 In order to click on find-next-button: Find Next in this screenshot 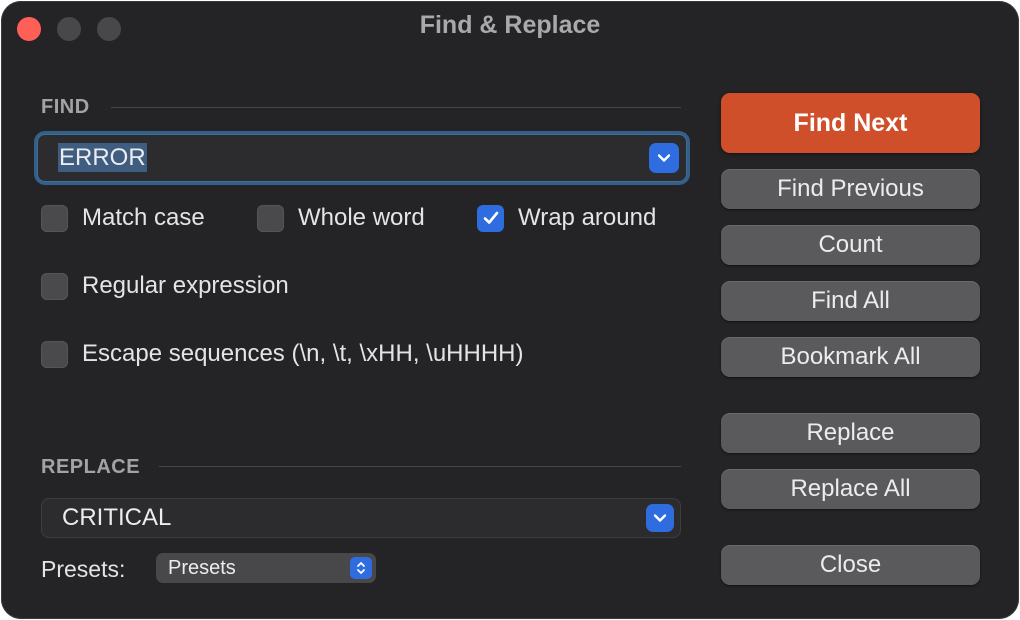, I will do `click(850, 123)`.